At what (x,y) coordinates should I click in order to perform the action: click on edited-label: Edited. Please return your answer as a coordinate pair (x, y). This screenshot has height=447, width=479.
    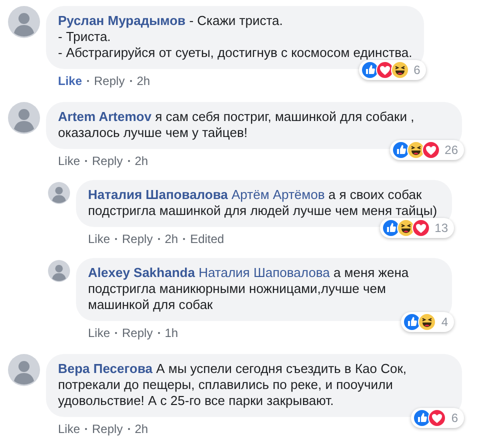
    Looking at the image, I should click on (207, 239).